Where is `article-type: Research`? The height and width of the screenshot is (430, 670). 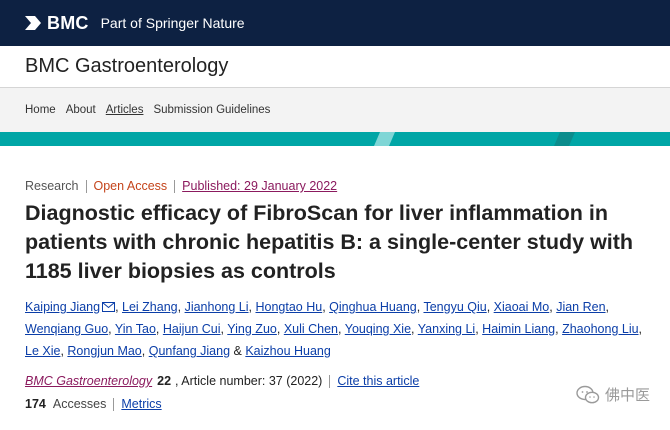 article-type: Research is located at coordinates (52, 186).